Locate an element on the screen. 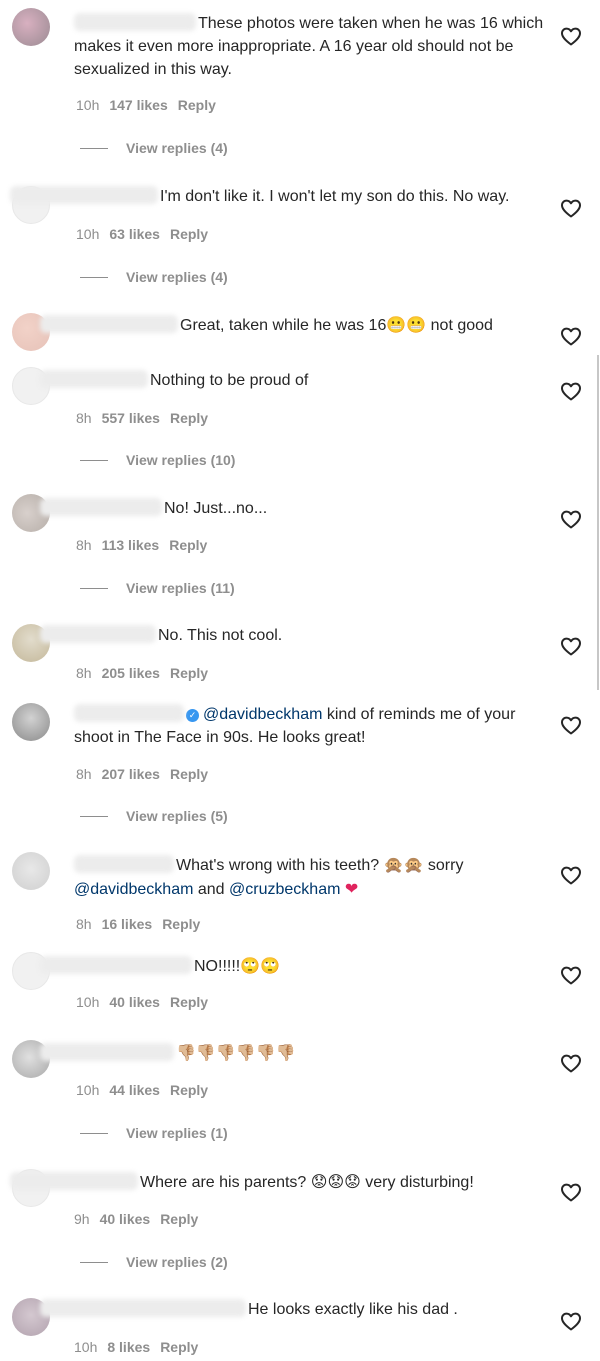  comment-meta: 10h 8 likes Reply is located at coordinates (141, 1347).